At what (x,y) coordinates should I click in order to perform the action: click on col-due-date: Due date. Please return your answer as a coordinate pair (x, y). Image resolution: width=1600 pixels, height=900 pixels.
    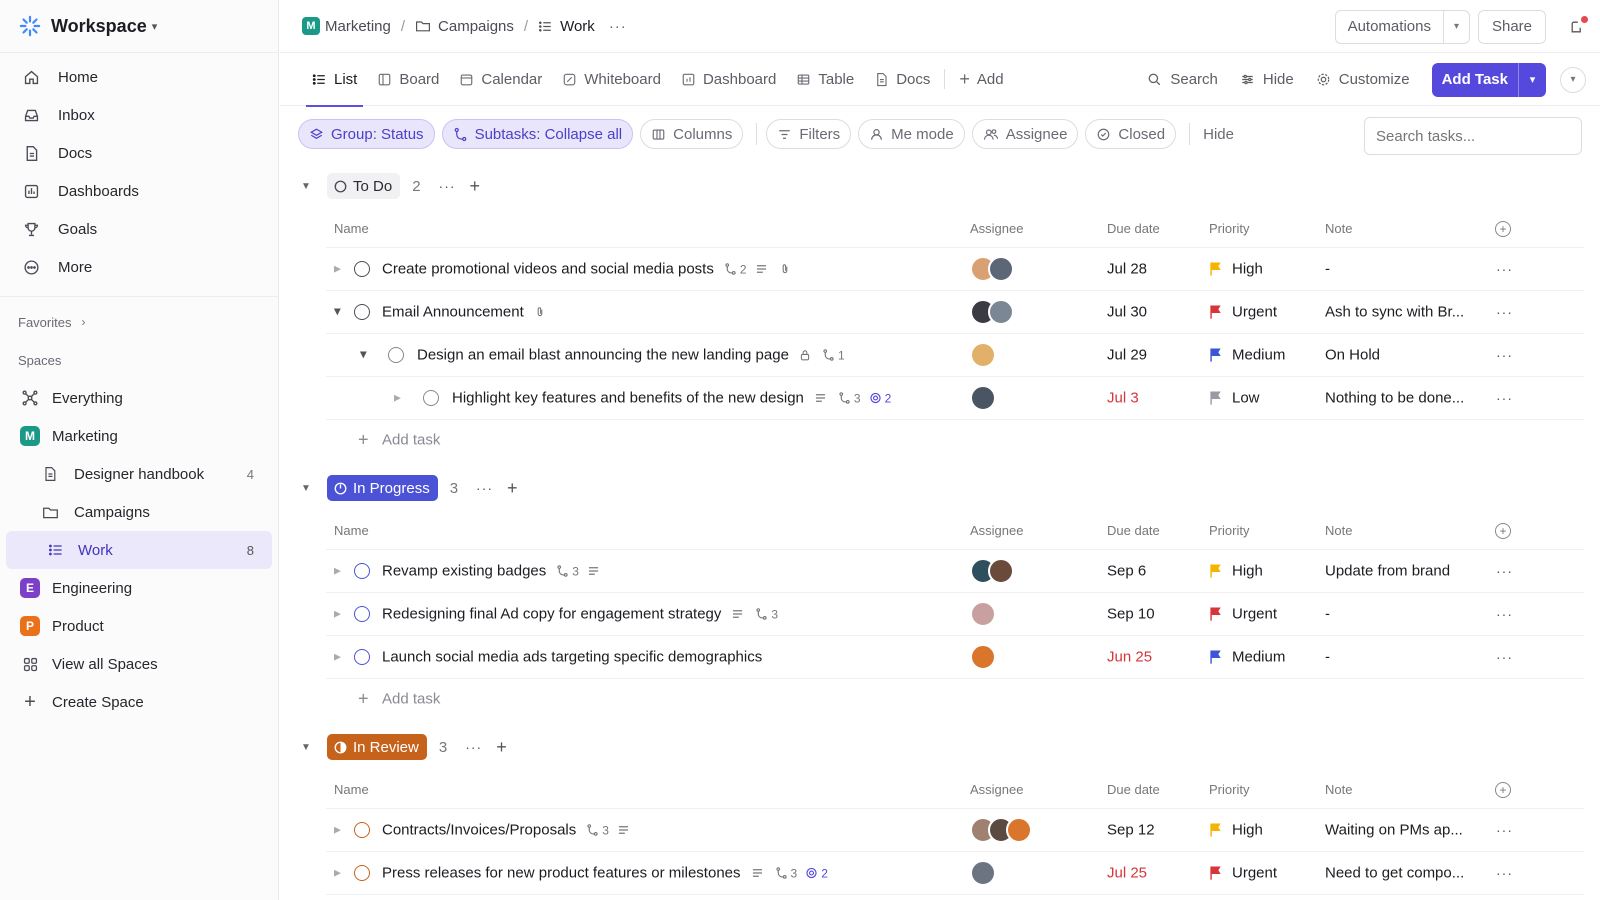
    Looking at the image, I should click on (1133, 530).